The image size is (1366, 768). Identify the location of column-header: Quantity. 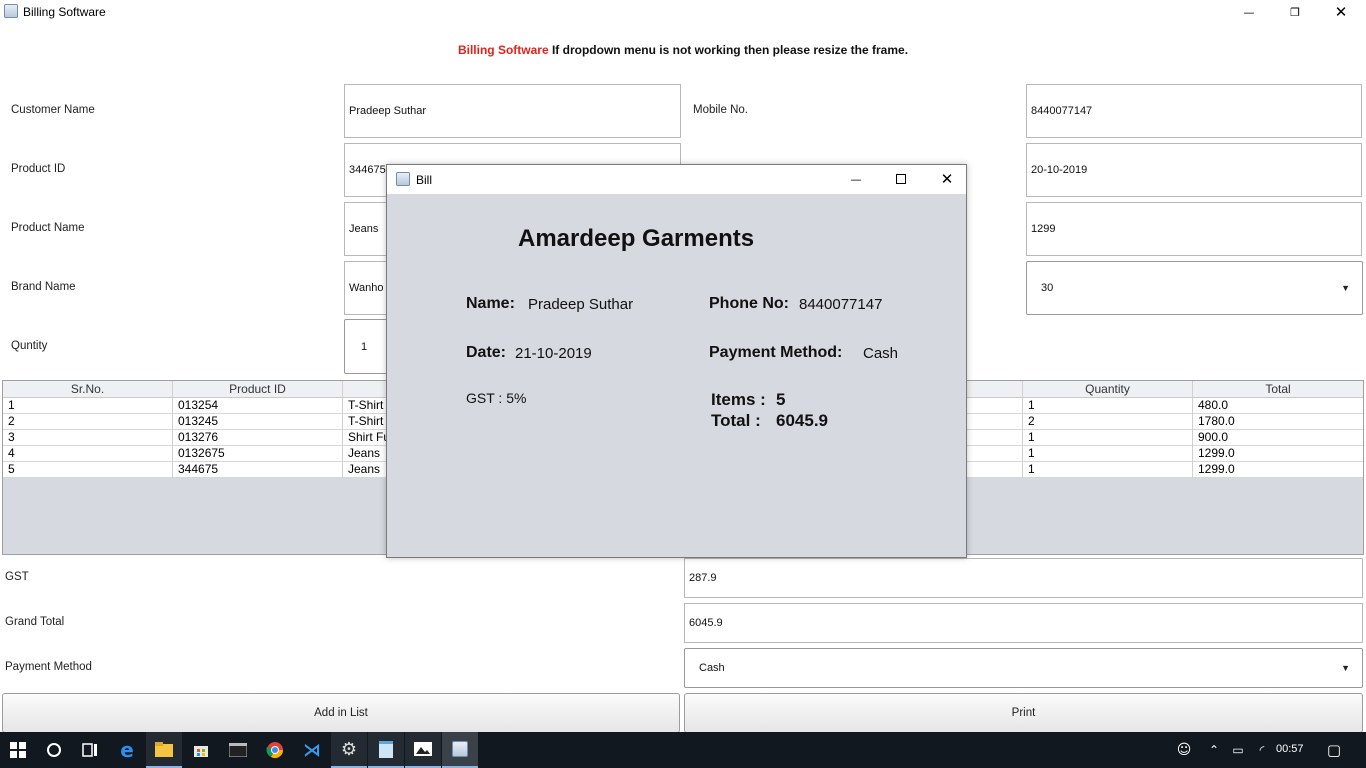
(1108, 389).